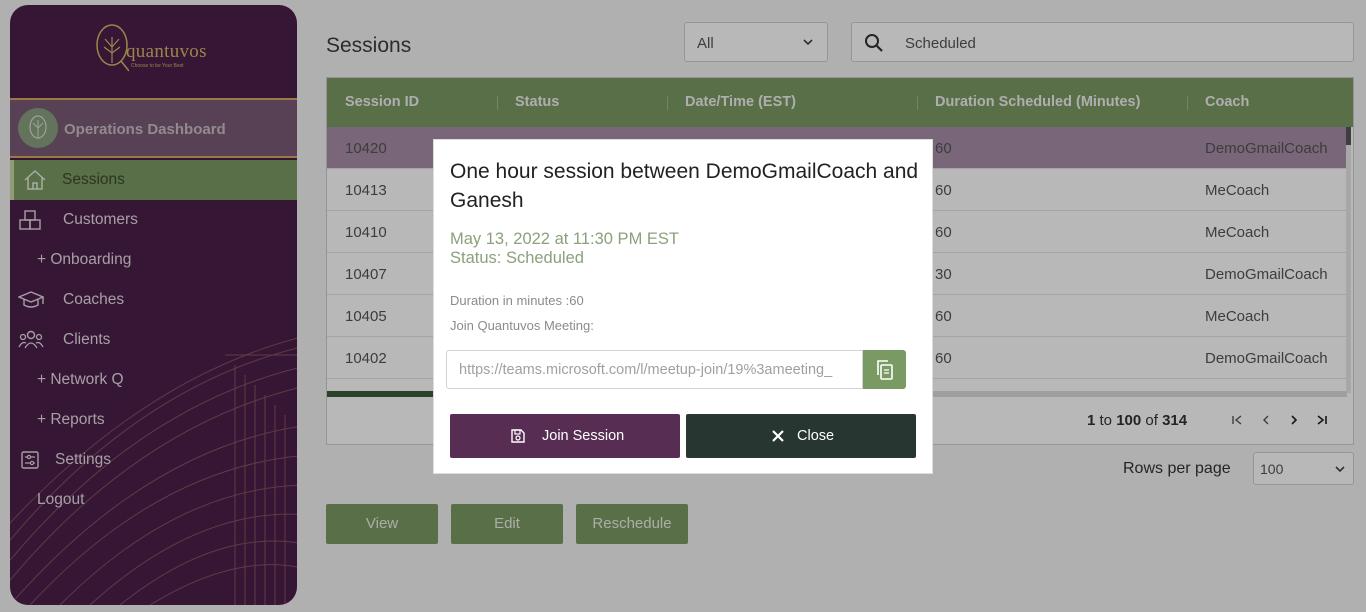  Describe the element at coordinates (816, 436) in the screenshot. I see `close-label: Close` at that location.